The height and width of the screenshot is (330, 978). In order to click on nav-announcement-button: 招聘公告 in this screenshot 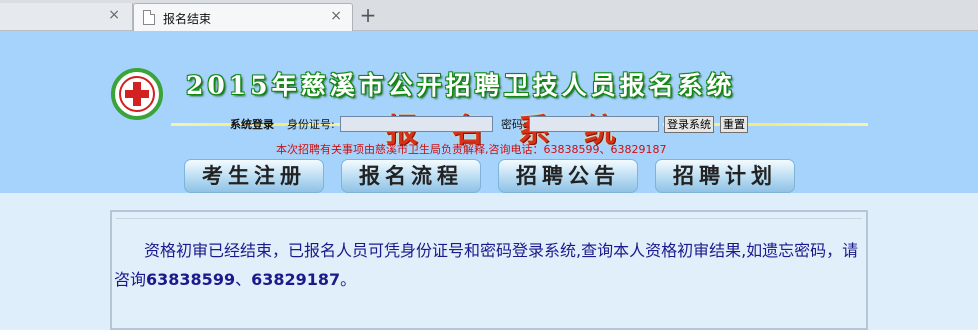, I will do `click(568, 176)`.